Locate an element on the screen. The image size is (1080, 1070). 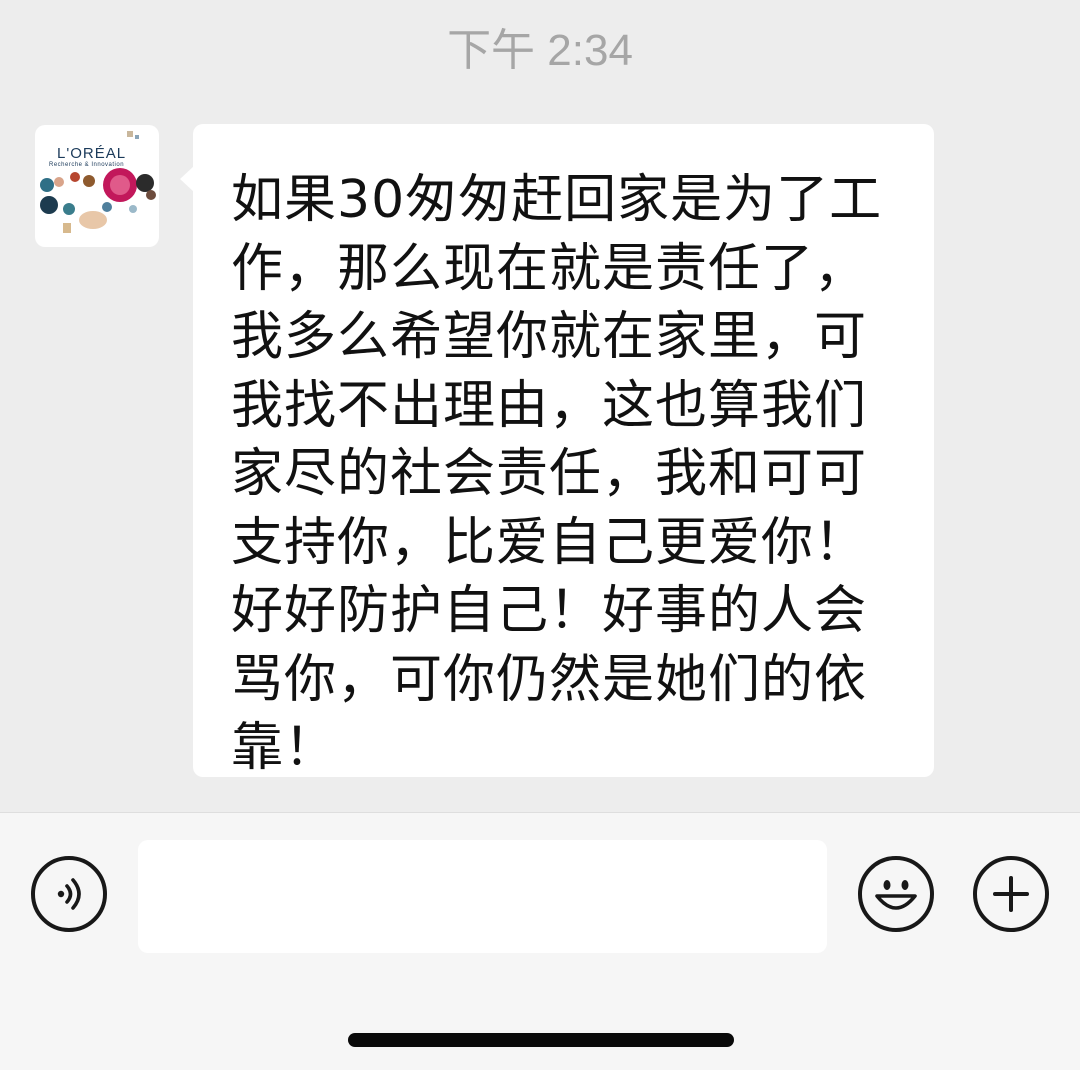
emoji-icon is located at coordinates (896, 895).